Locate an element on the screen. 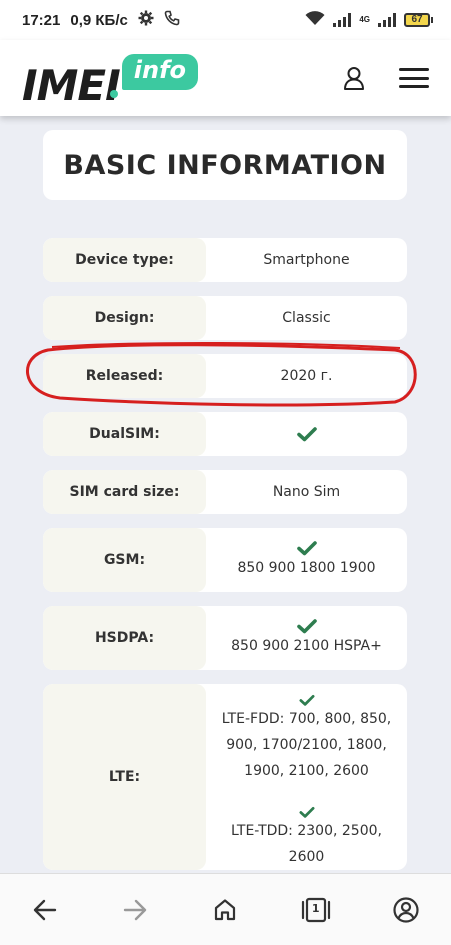  info-row-design: Design: Classic is located at coordinates (225, 318).